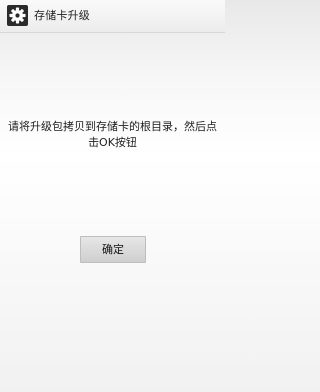  What do you see at coordinates (112, 135) in the screenshot?
I see `upgrade-instruction-text: 请将升级包拷贝到存储卡的根目录，然后点 击OK按钮` at bounding box center [112, 135].